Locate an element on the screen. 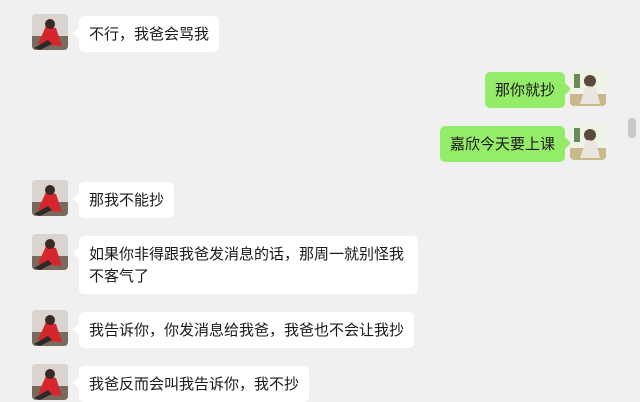 The height and width of the screenshot is (402, 640). message-bubble-incoming: 那我不能抄 is located at coordinates (123, 200).